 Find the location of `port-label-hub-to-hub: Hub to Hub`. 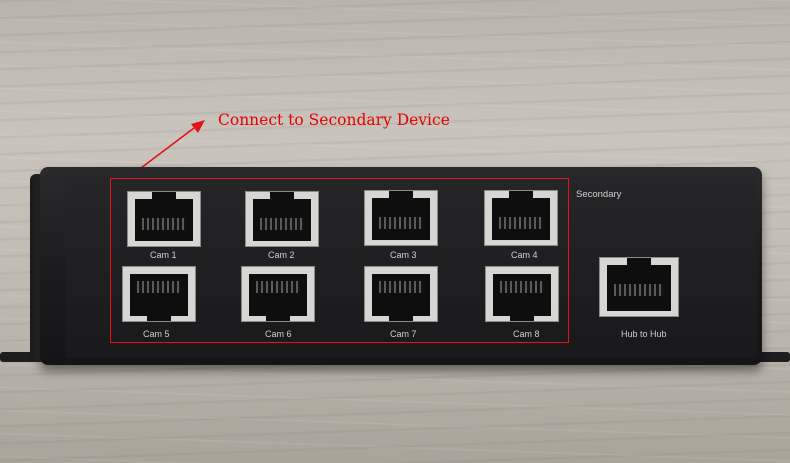

port-label-hub-to-hub: Hub to Hub is located at coordinates (644, 334).